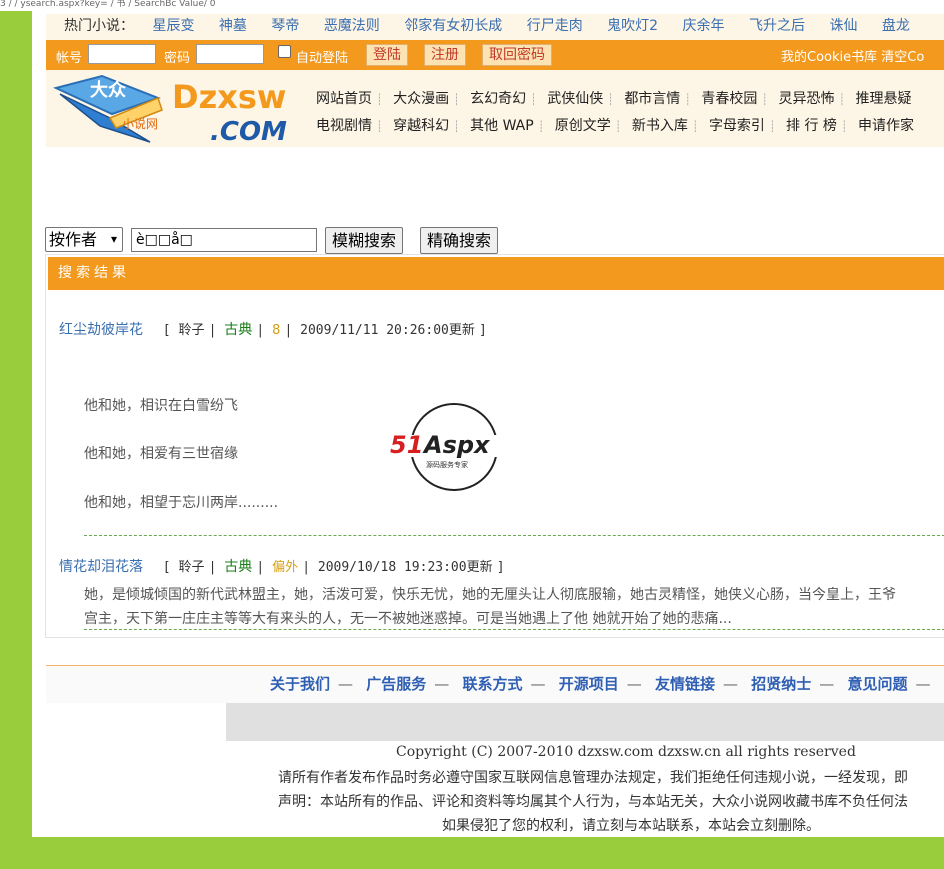 The height and width of the screenshot is (869, 944). Describe the element at coordinates (585, 722) in the screenshot. I see `footer-gray-bar` at that location.